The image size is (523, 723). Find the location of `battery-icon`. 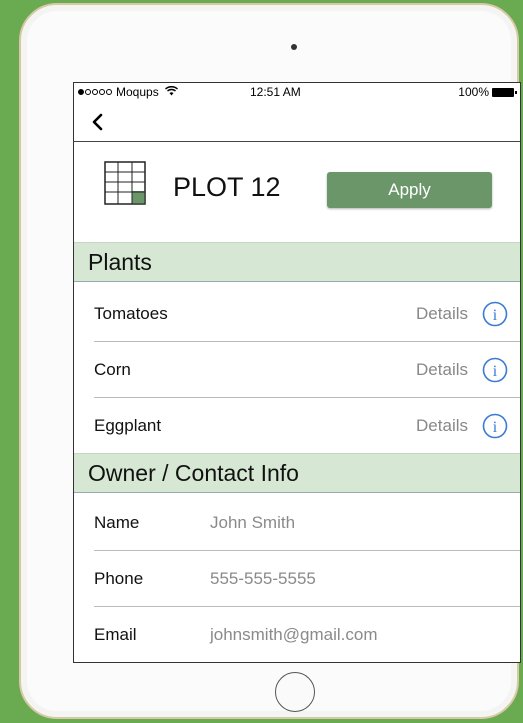

battery-icon is located at coordinates (504, 92).